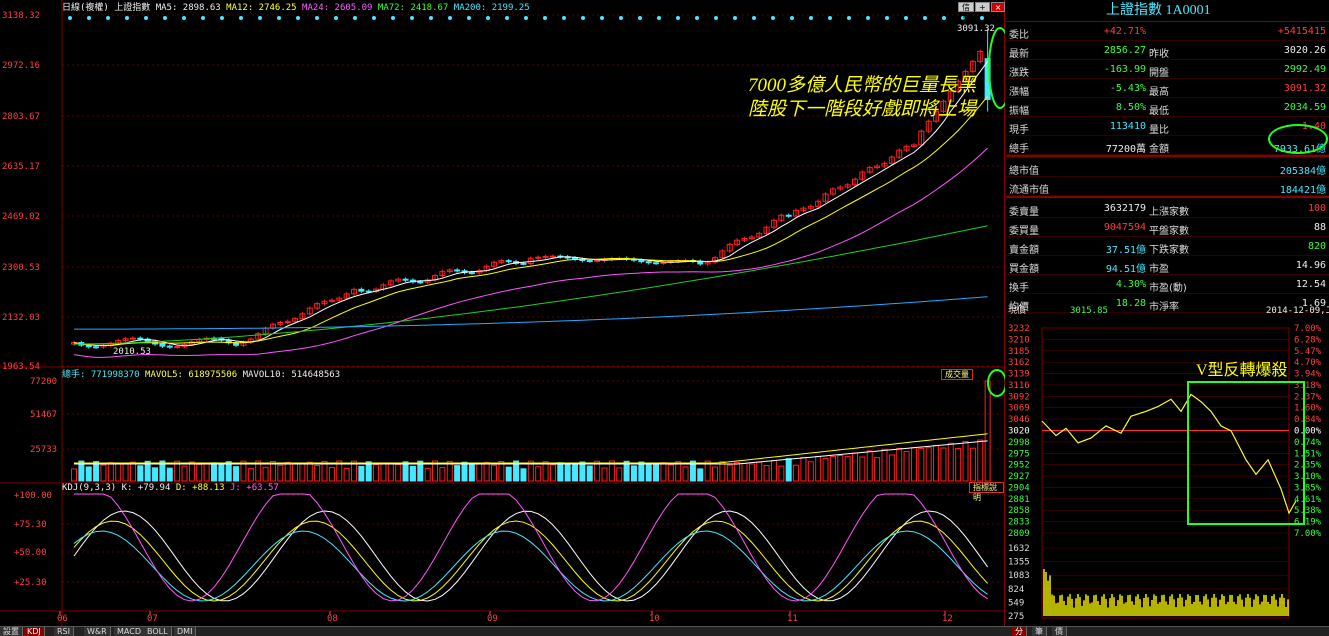  Describe the element at coordinates (998, 7) in the screenshot. I see `close-button: ×` at that location.